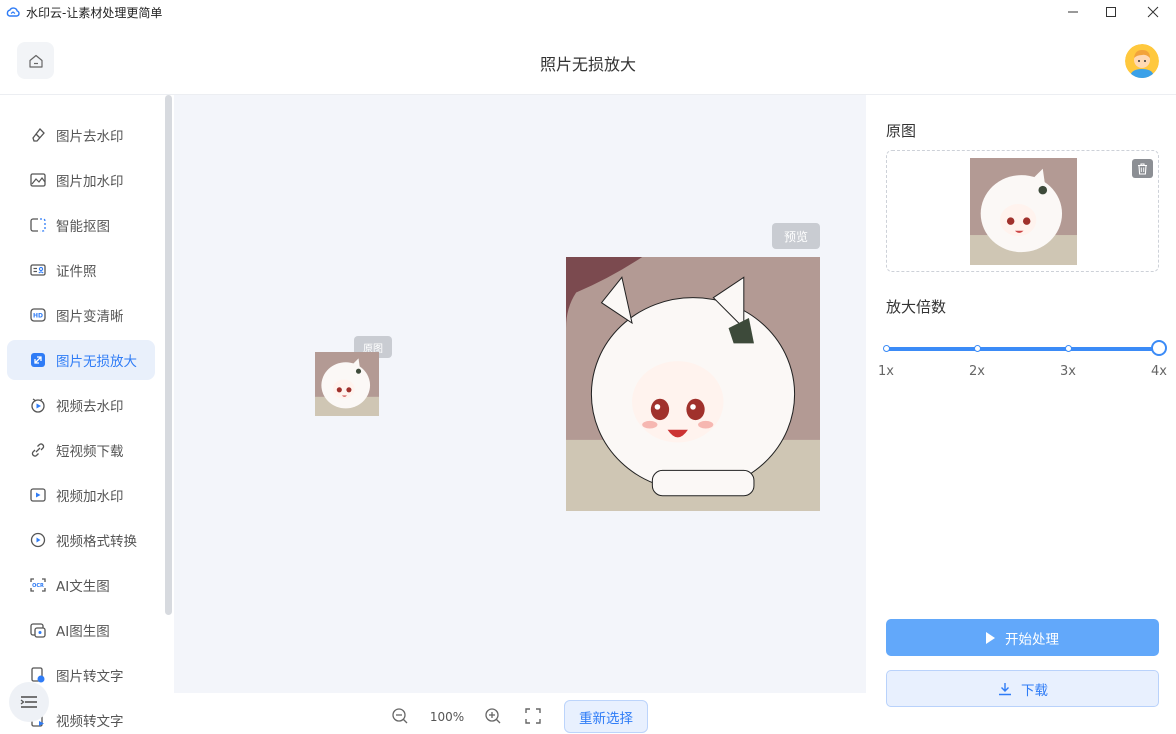 The image size is (1176, 734). I want to click on sidebar-item-label: 图片去水印, so click(90, 137).